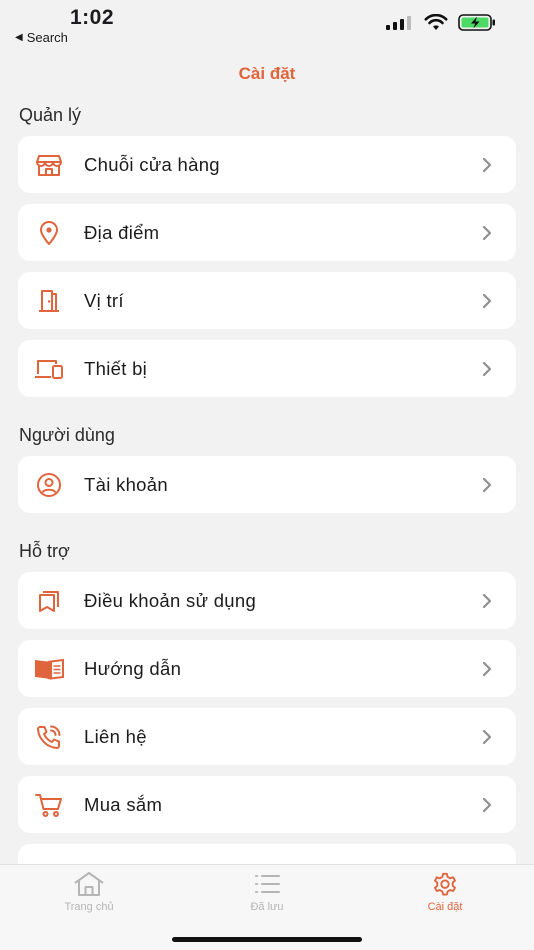 Image resolution: width=534 pixels, height=950 pixels. What do you see at coordinates (49, 669) in the screenshot?
I see `open-book-icon` at bounding box center [49, 669].